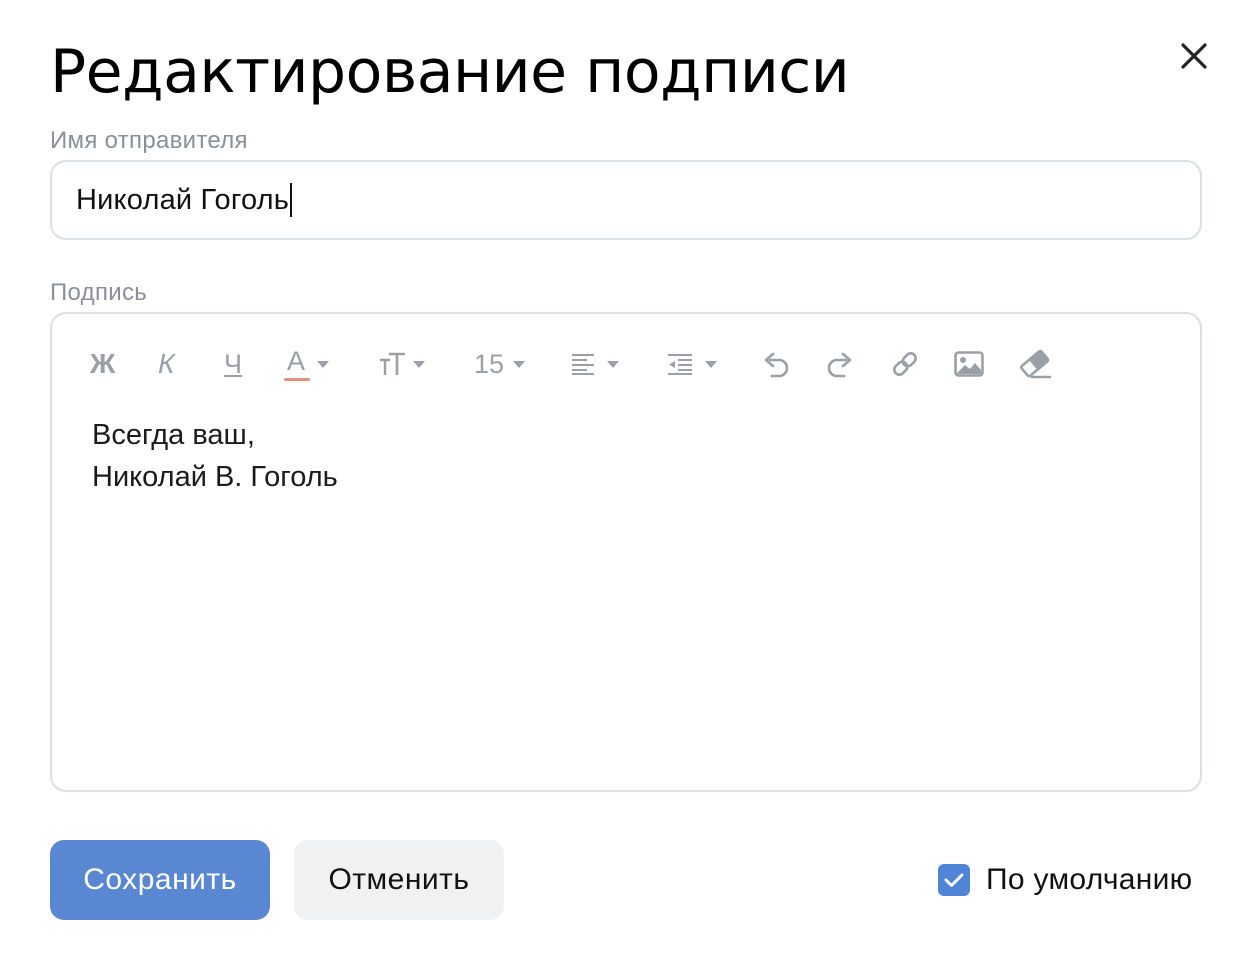  I want to click on bold-button: Ж, so click(102, 364).